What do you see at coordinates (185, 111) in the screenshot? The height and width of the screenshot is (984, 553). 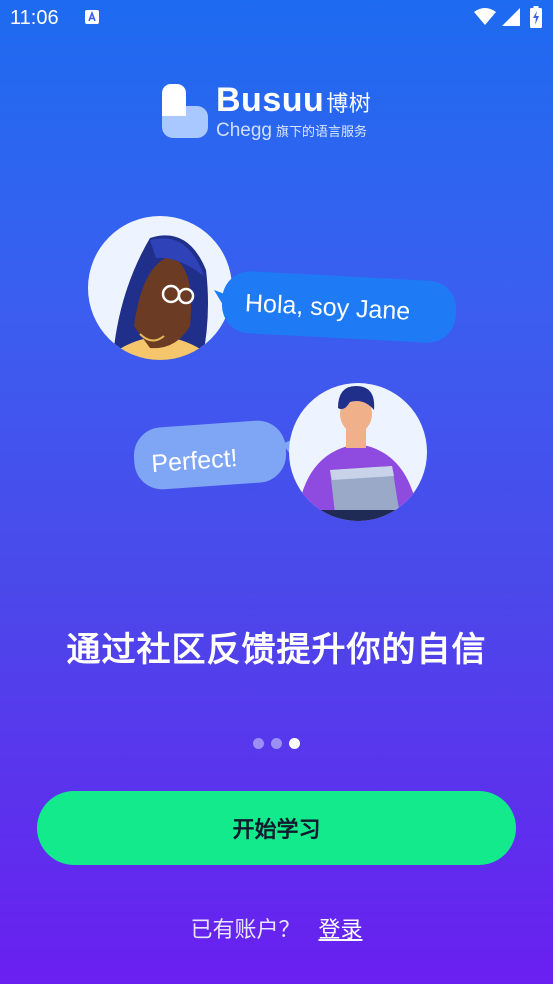 I see `busuu-logo-mark` at bounding box center [185, 111].